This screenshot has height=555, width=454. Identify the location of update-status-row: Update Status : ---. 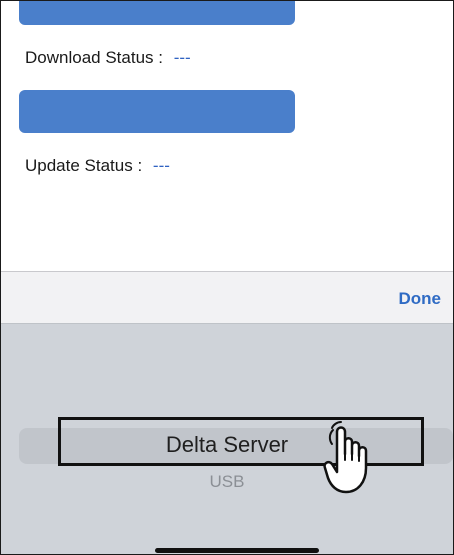
(97, 166).